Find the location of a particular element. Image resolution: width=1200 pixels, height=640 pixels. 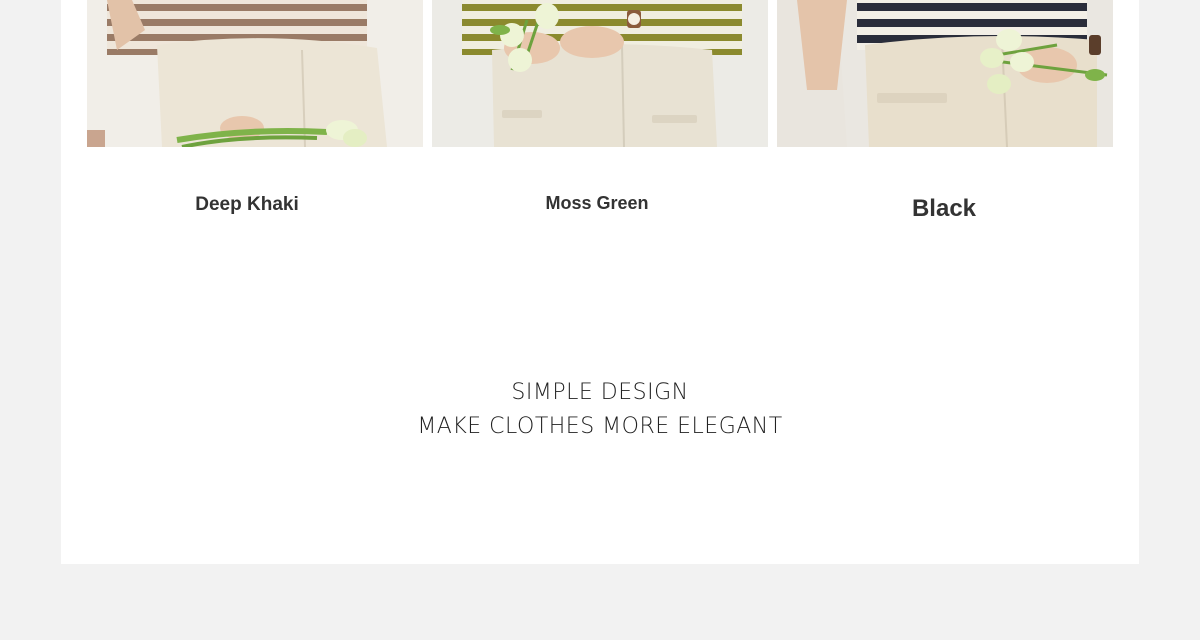

color-name-text: Moss Green is located at coordinates (597, 203).